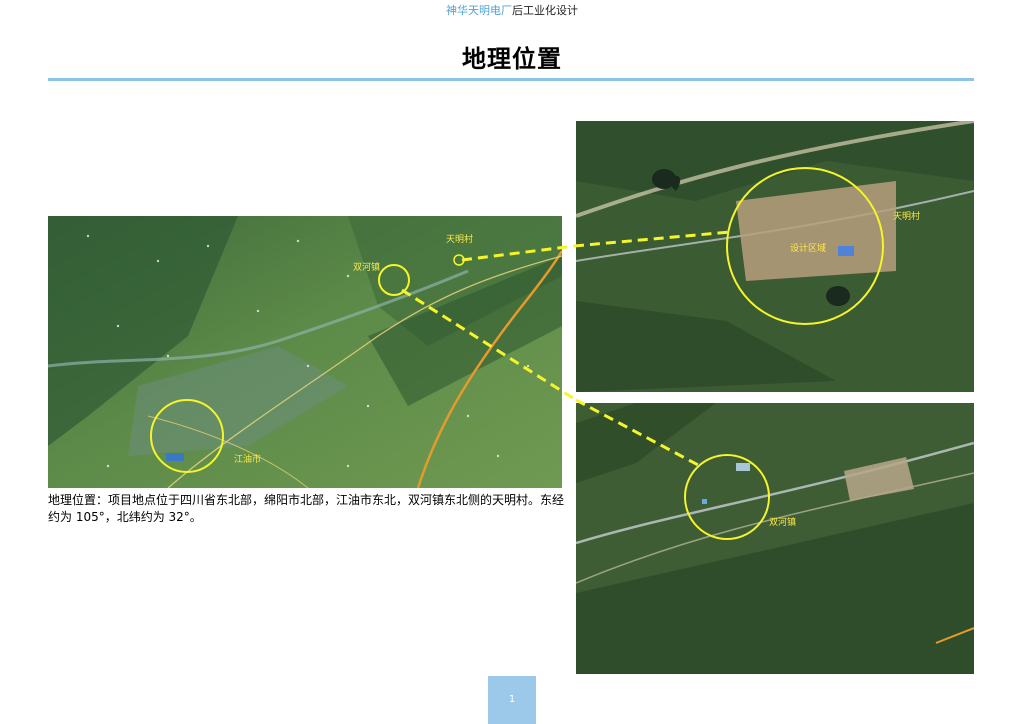 This screenshot has height=724, width=1024. What do you see at coordinates (545, 10) in the screenshot?
I see `running-header-plain: 后工业化设计` at bounding box center [545, 10].